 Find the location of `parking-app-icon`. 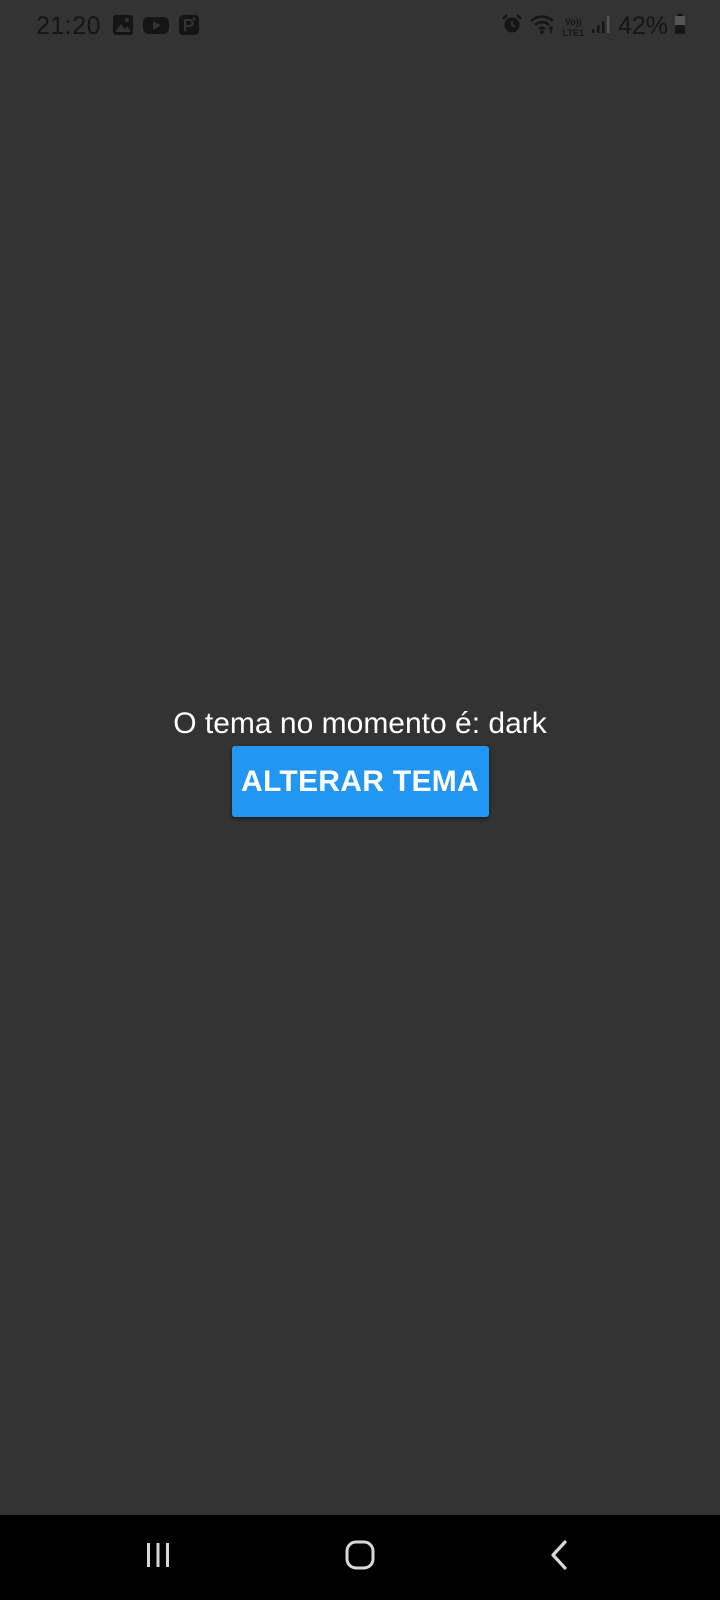

parking-app-icon is located at coordinates (189, 27).